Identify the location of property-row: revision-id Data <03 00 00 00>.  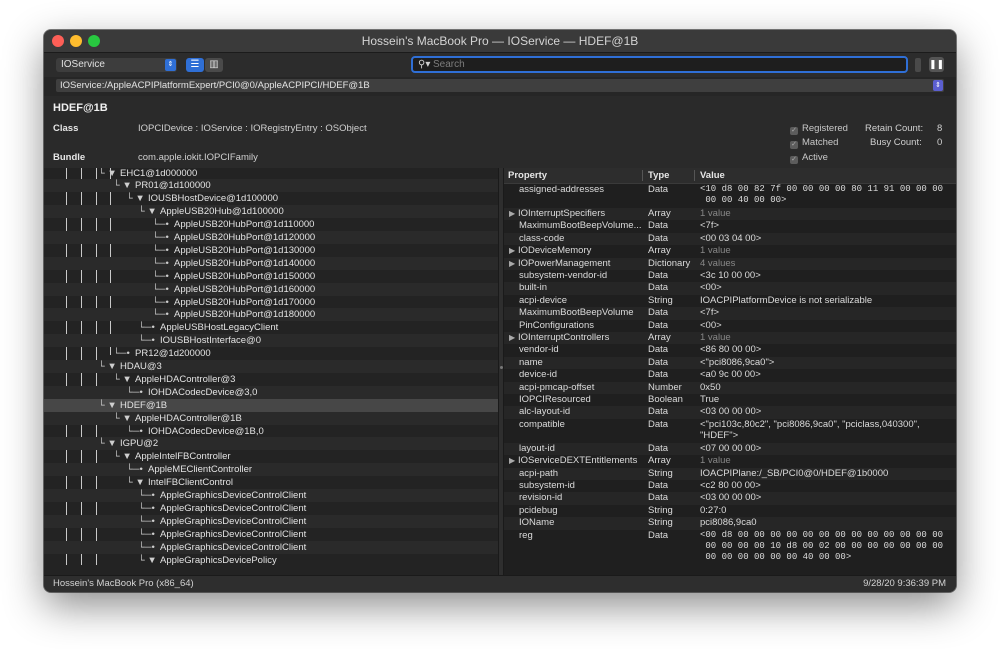
(730, 498).